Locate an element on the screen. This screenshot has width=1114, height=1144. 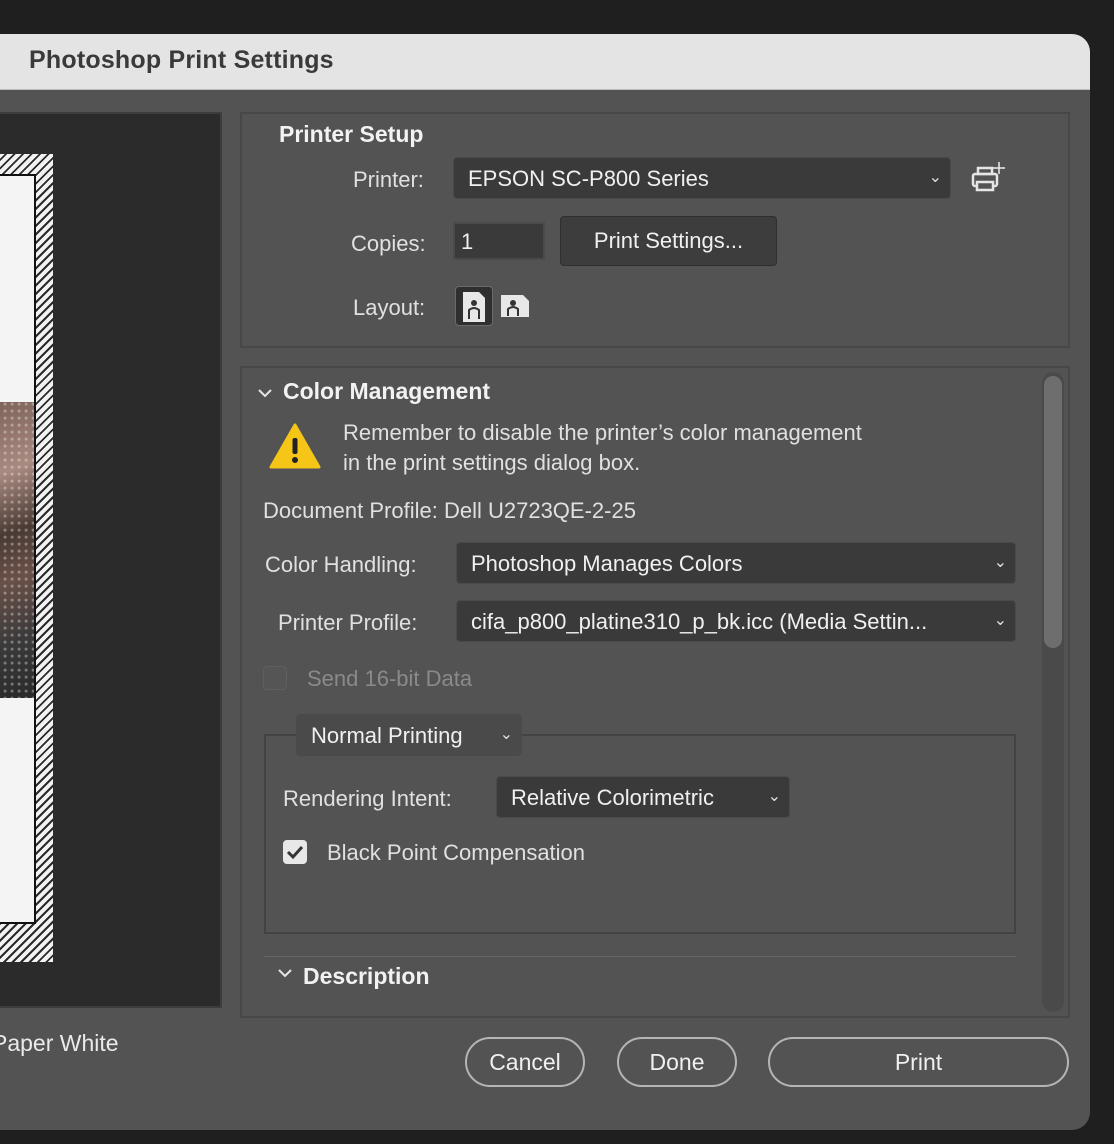
rendering-intent-value: Relative Colorimetric is located at coordinates (612, 797).